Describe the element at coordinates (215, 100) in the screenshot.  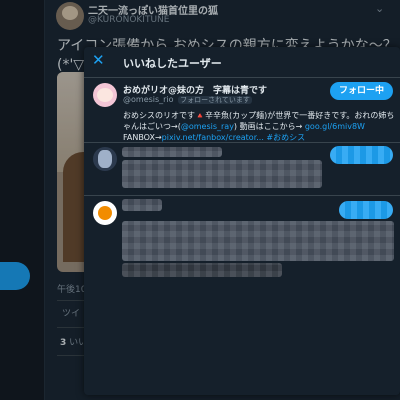
I see `follows-you-badge: フォローされています` at that location.